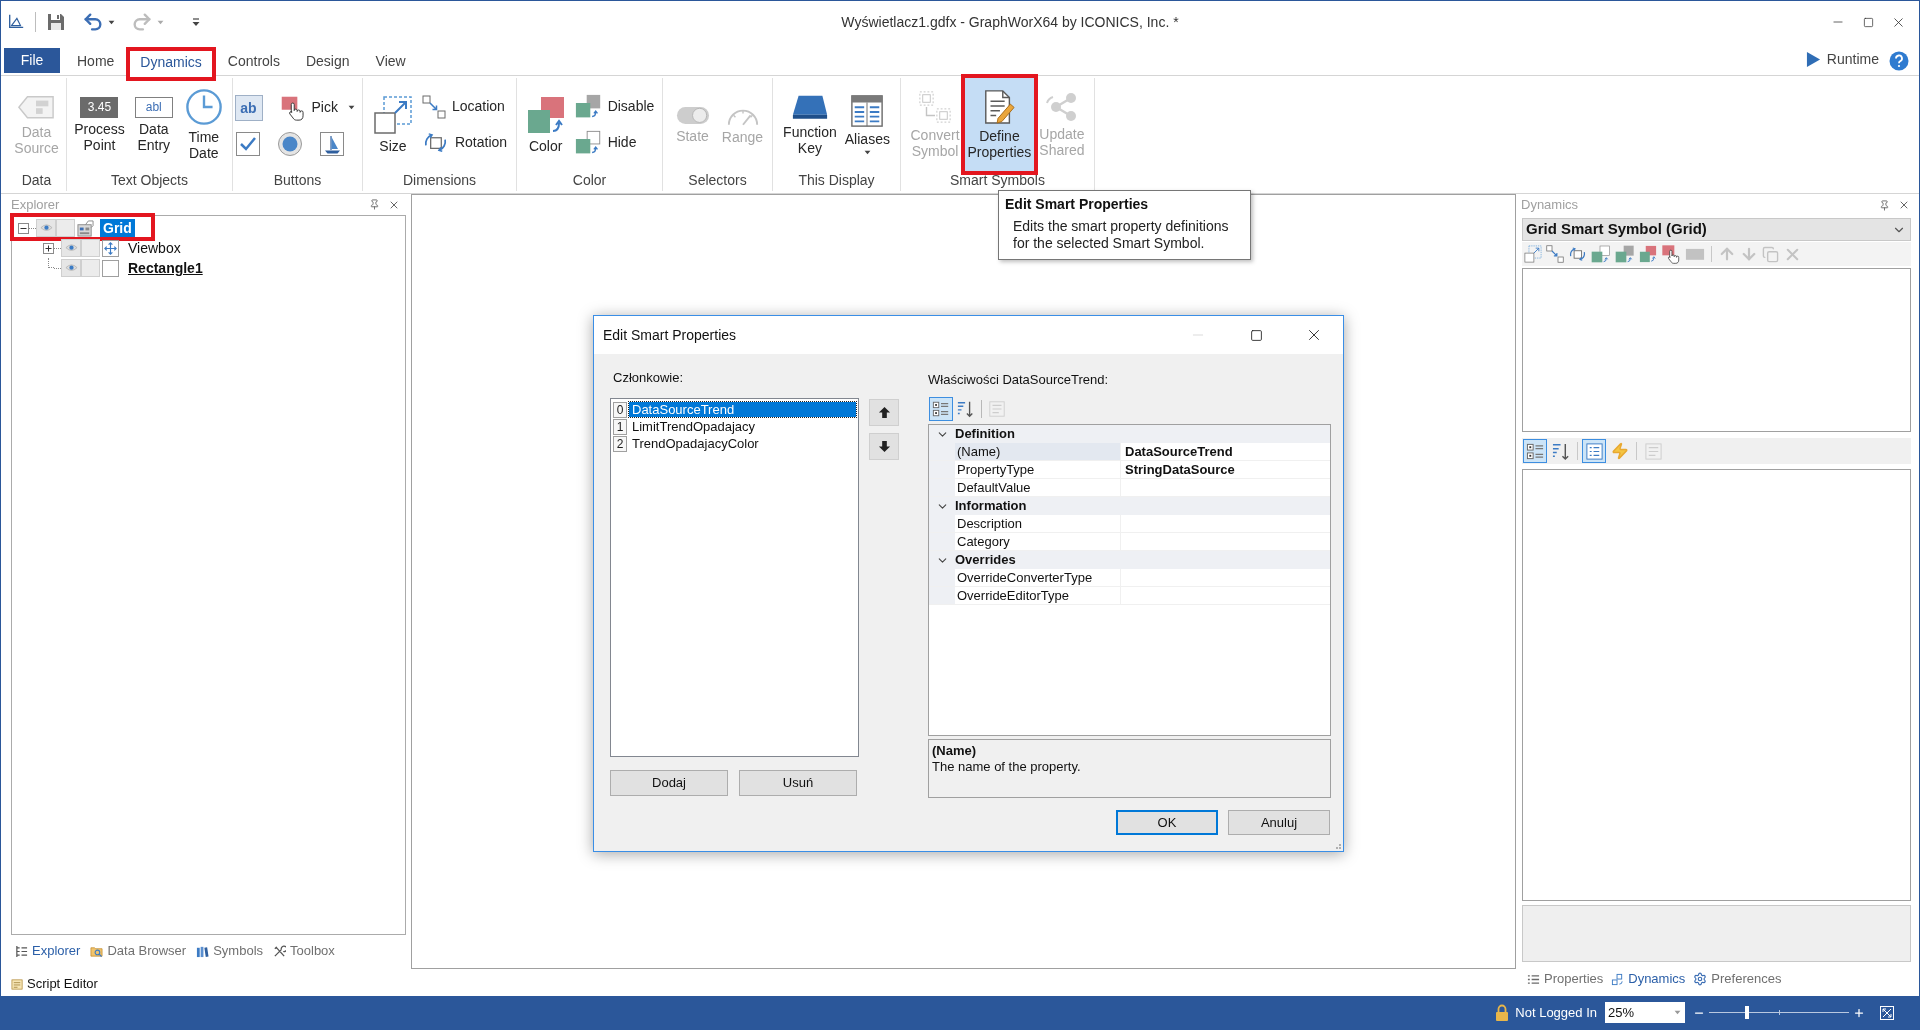 This screenshot has width=1920, height=1030. I want to click on sort-icon, so click(966, 408).